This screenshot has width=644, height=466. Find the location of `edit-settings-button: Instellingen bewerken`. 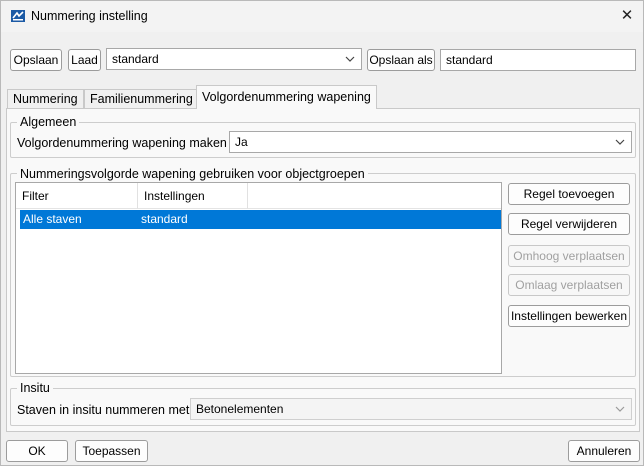

edit-settings-button: Instellingen bewerken is located at coordinates (569, 316).